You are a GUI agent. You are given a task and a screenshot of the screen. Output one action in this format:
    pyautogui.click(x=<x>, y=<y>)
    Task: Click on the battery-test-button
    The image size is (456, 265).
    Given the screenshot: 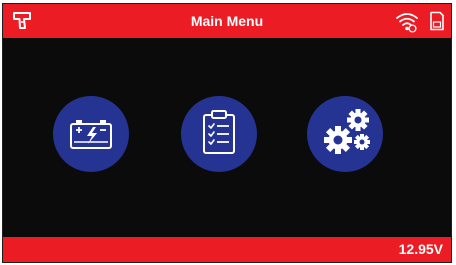 What is the action you would take?
    pyautogui.click(x=91, y=134)
    